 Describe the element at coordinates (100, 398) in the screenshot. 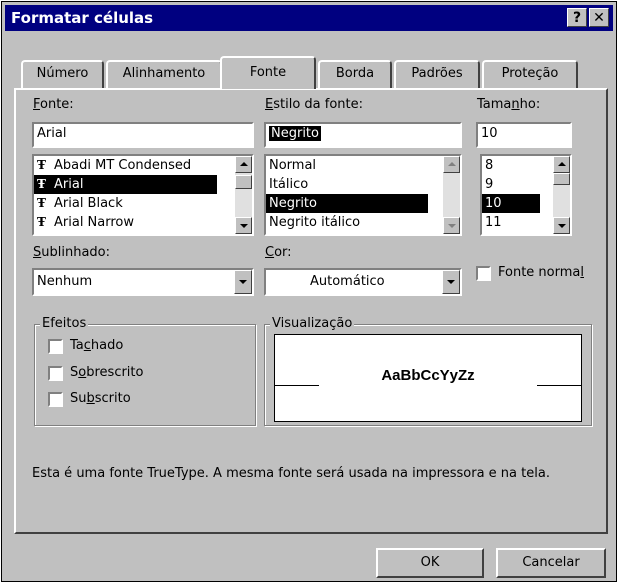

I see `subscript-label: Subscrito` at that location.